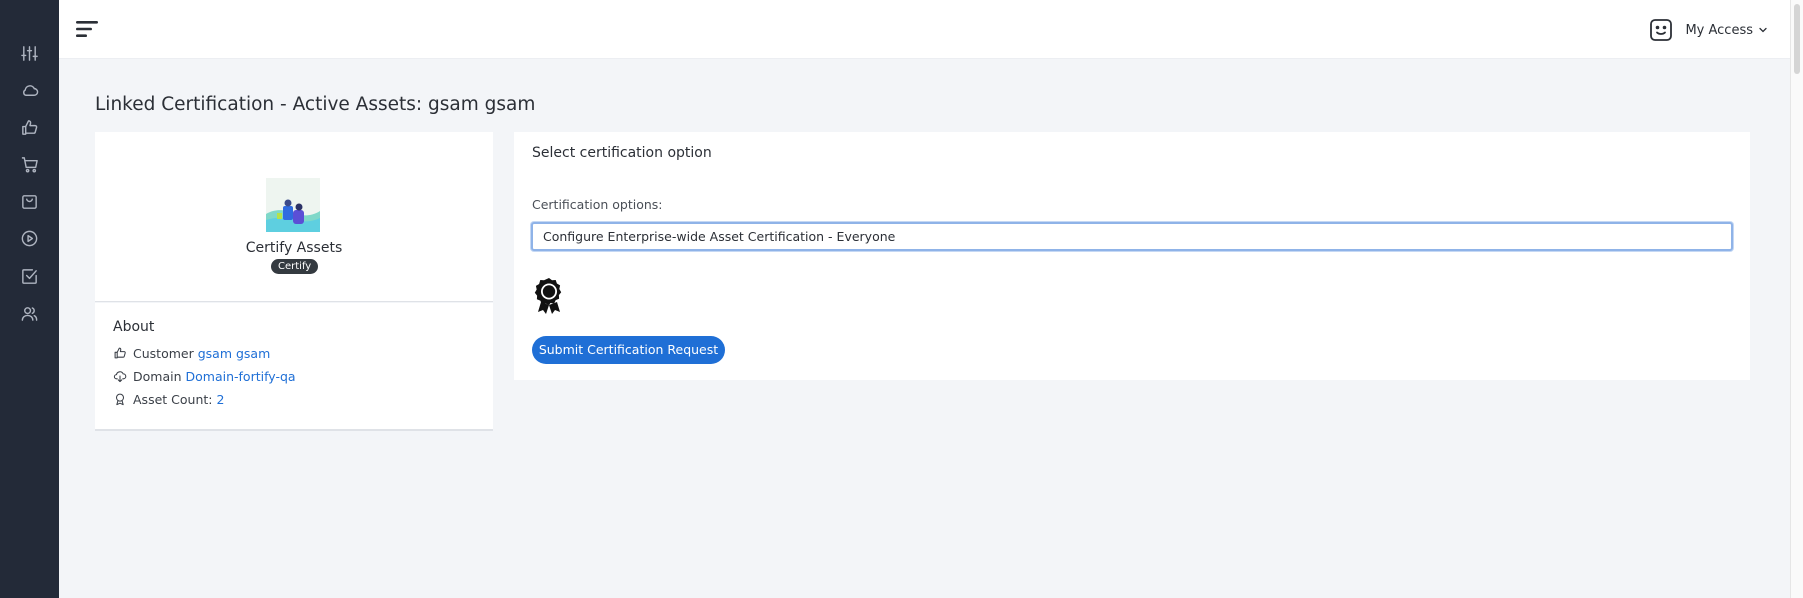 The height and width of the screenshot is (598, 1803). What do you see at coordinates (134, 327) in the screenshot?
I see `about-title: About` at bounding box center [134, 327].